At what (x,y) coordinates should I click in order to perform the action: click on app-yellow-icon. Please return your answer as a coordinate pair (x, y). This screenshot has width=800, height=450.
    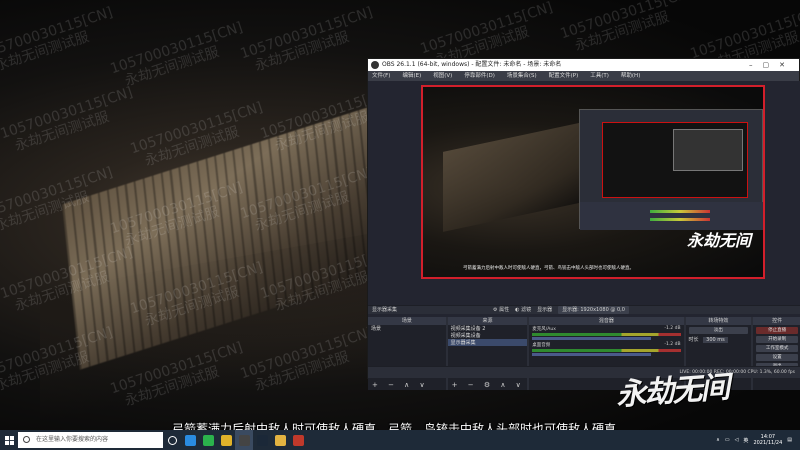
    Looking at the image, I should click on (226, 440).